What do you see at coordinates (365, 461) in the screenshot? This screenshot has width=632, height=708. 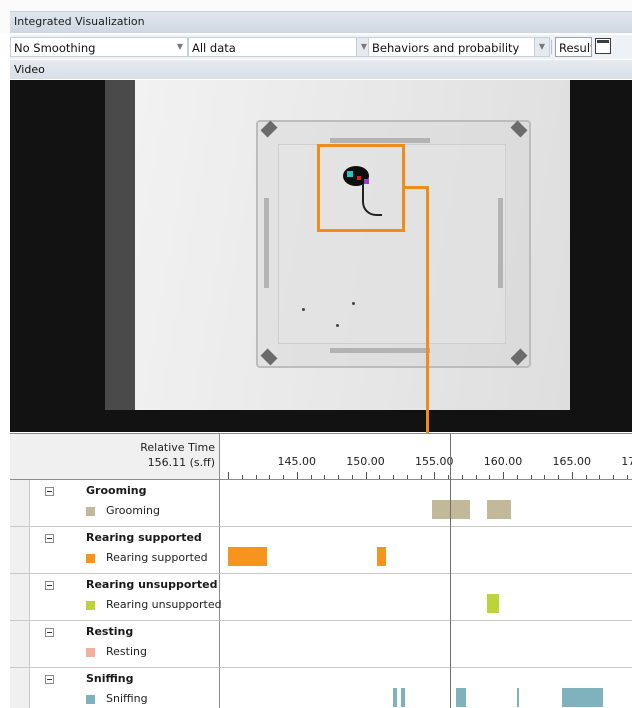 I see `ruler-tick-label: 150.00` at bounding box center [365, 461].